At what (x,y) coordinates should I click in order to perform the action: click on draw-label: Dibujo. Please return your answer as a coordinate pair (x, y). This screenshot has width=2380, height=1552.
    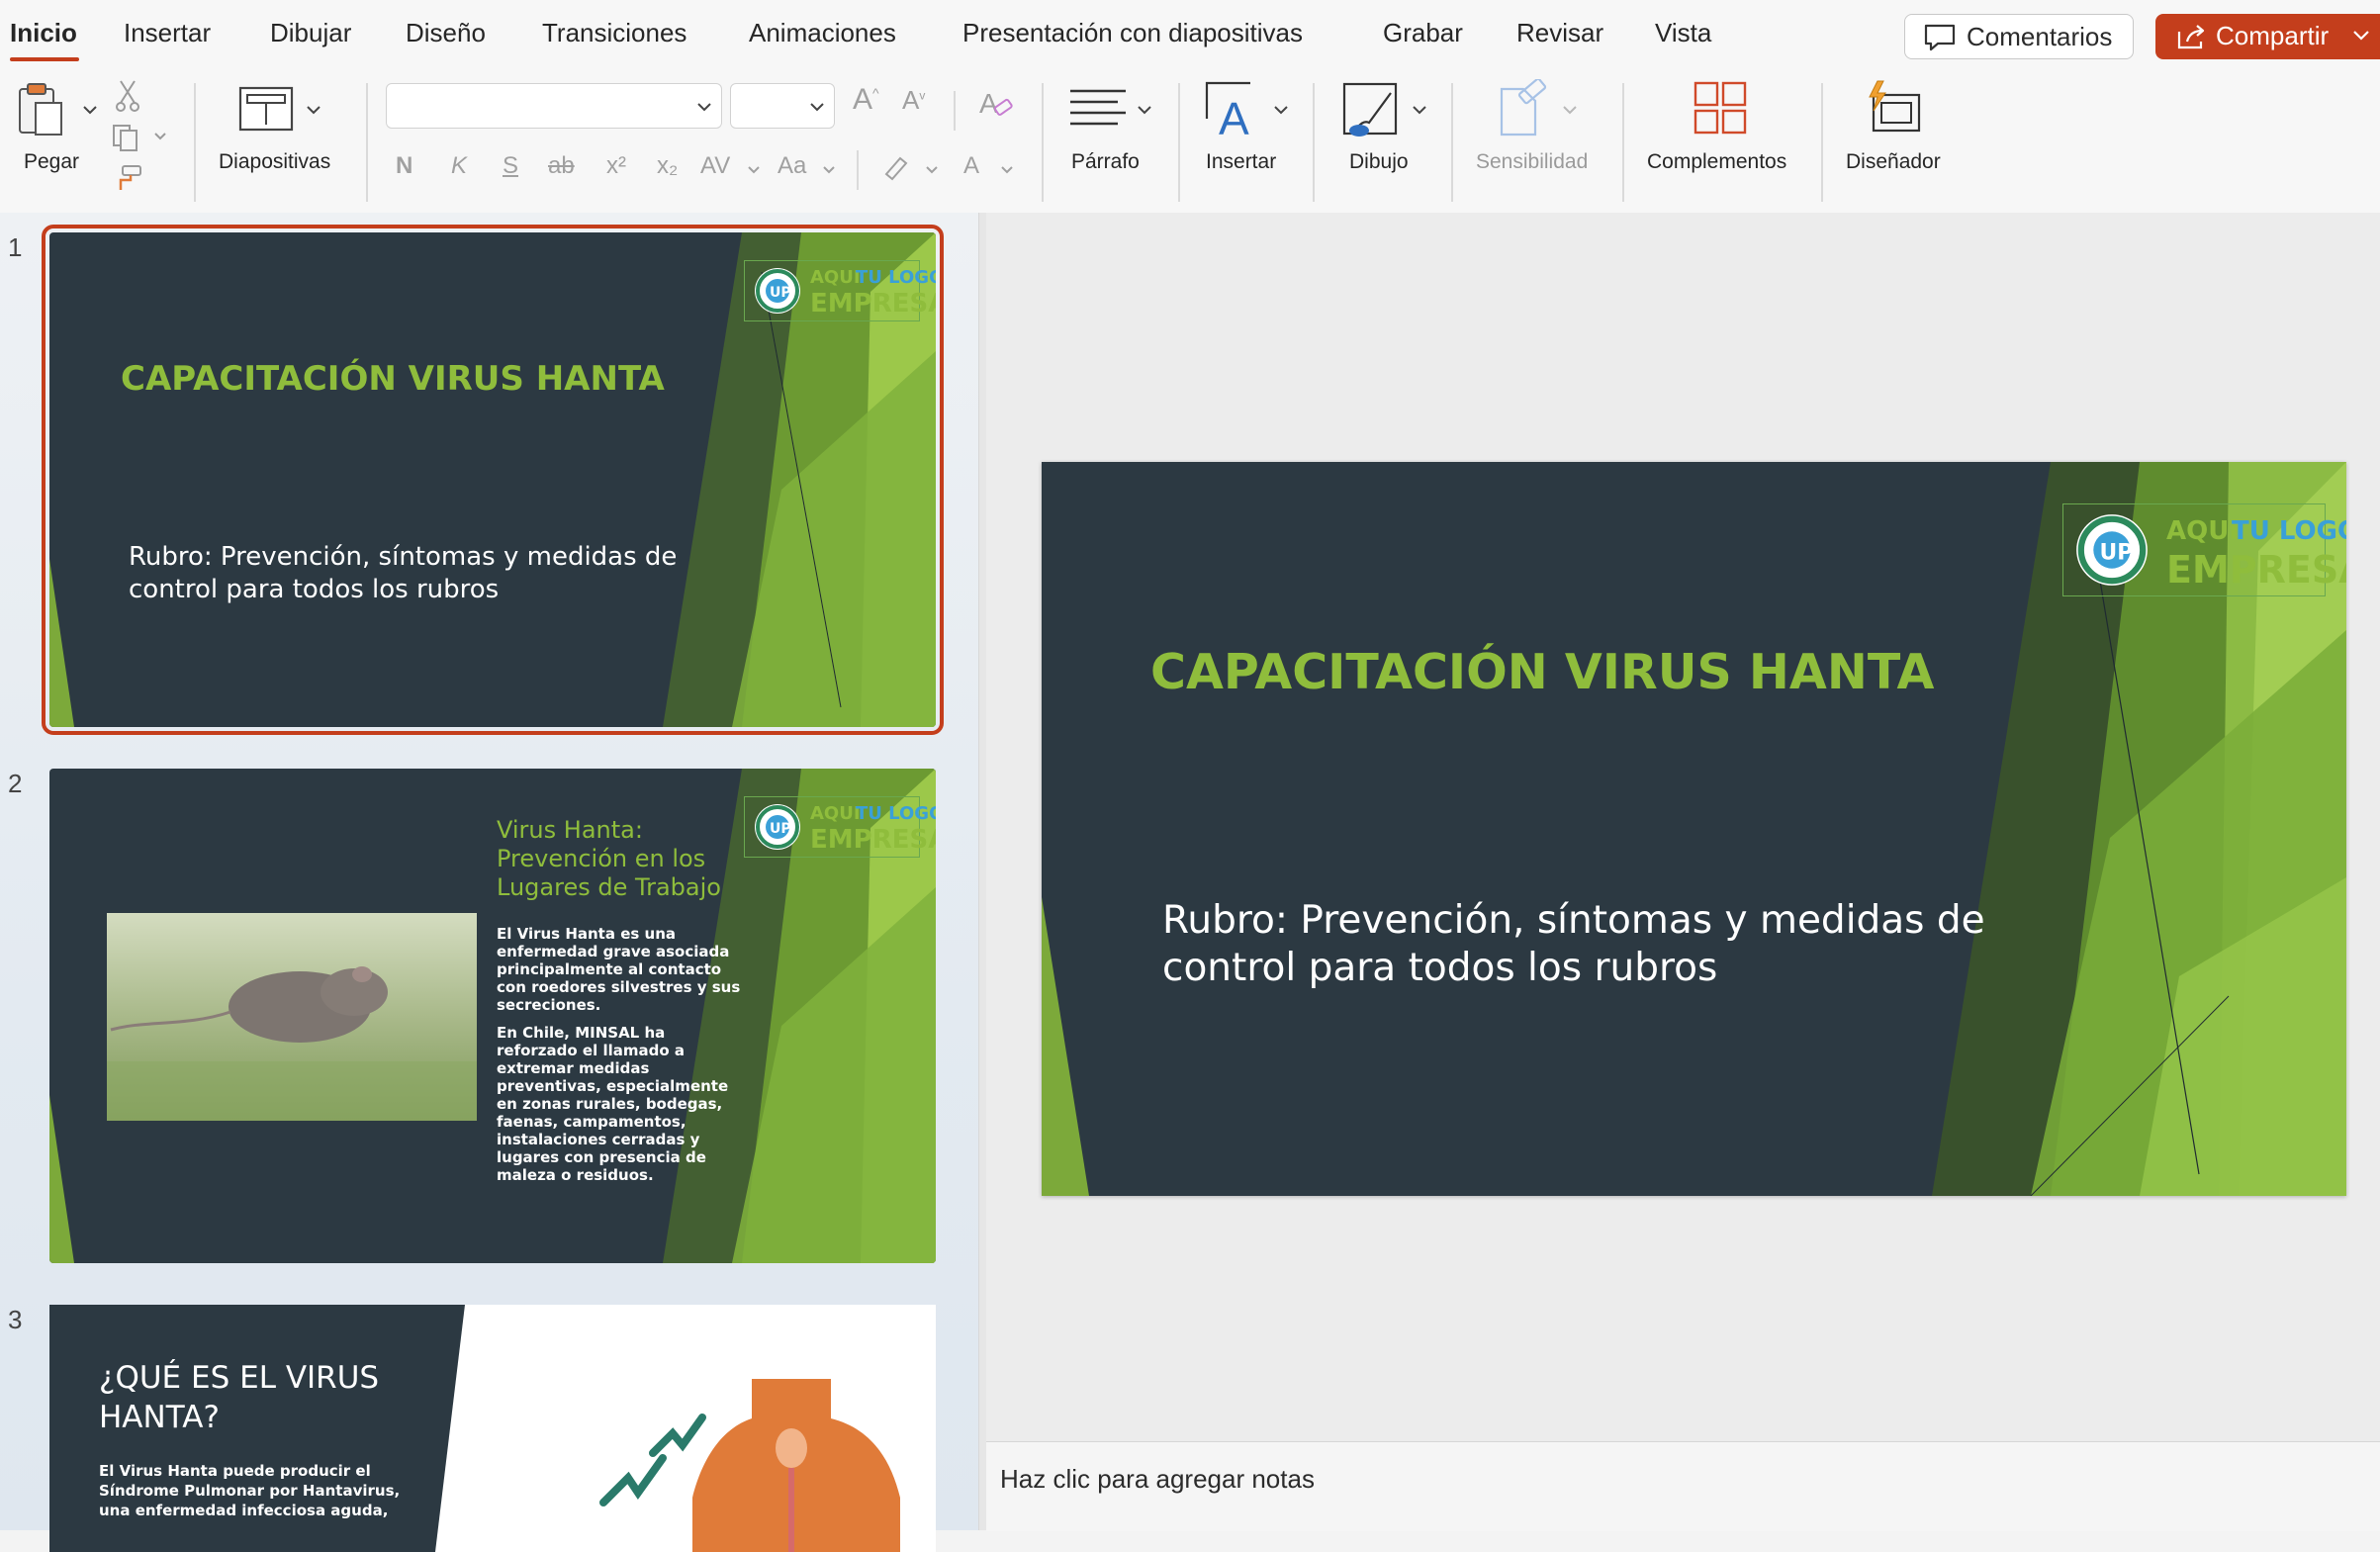
    Looking at the image, I should click on (1379, 162).